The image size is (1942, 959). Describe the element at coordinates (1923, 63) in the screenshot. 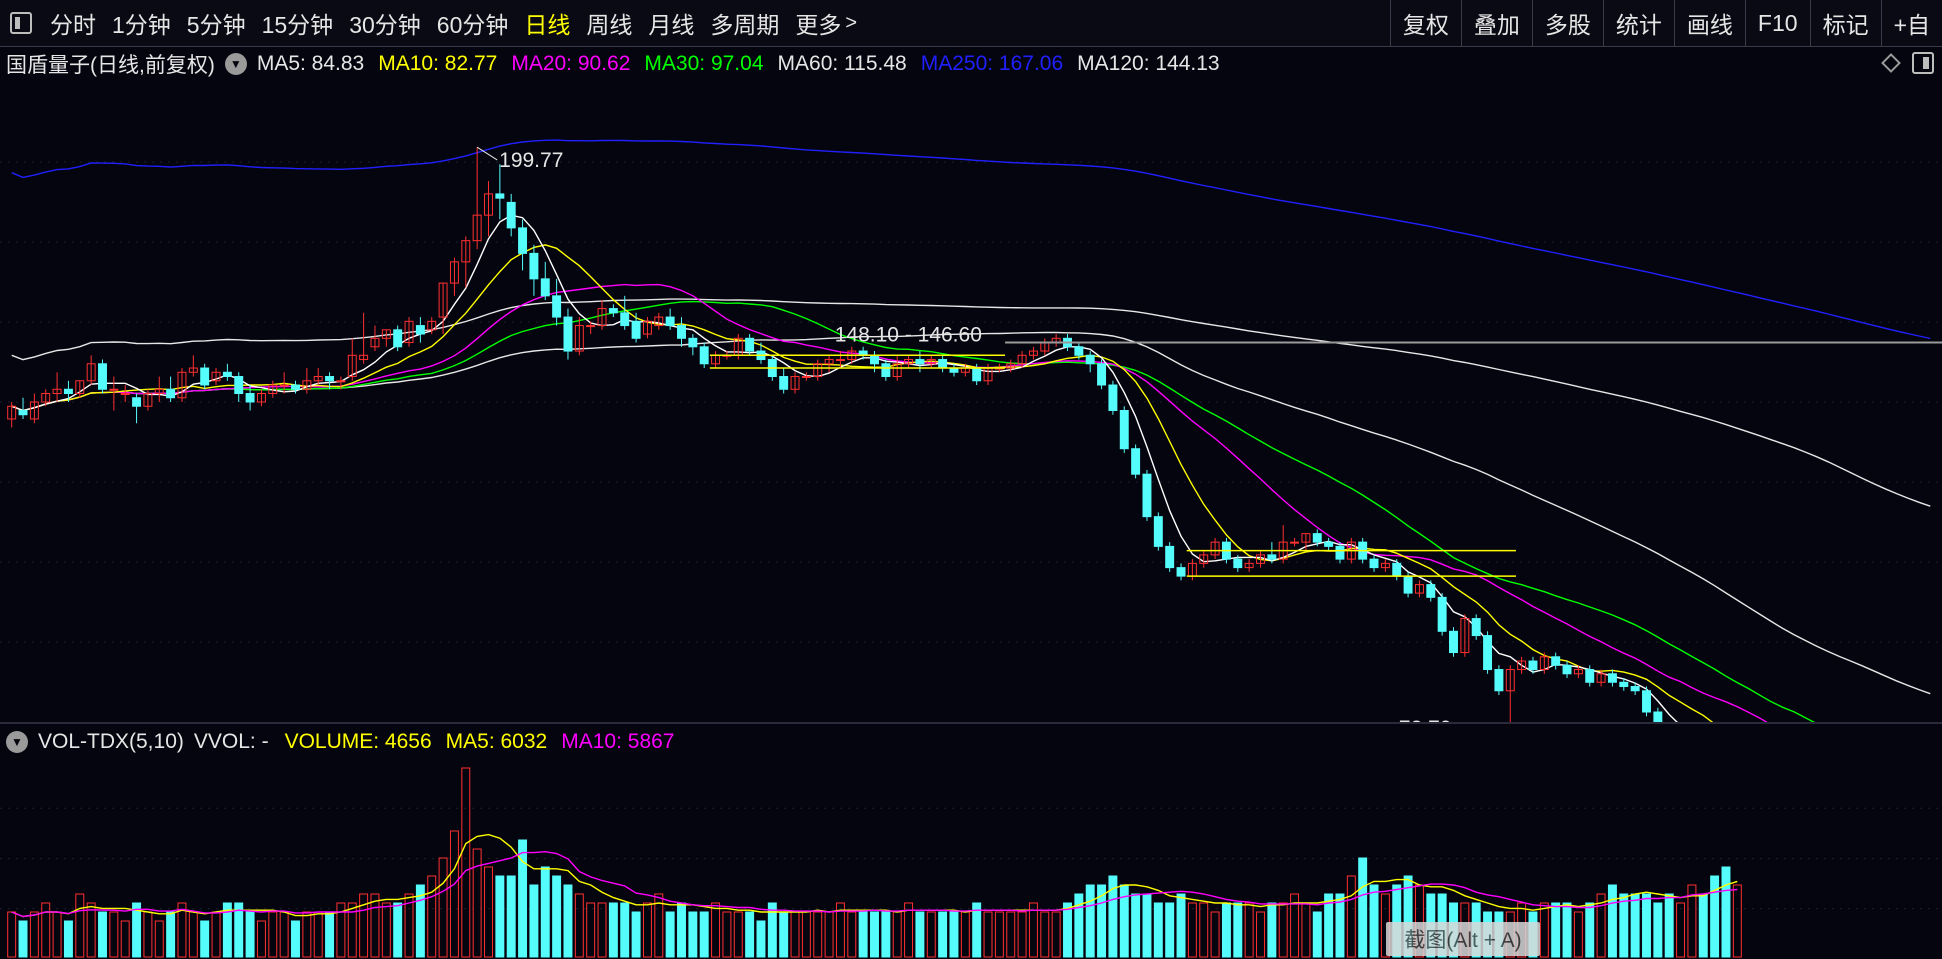

I see `panel-toggle-icon` at that location.